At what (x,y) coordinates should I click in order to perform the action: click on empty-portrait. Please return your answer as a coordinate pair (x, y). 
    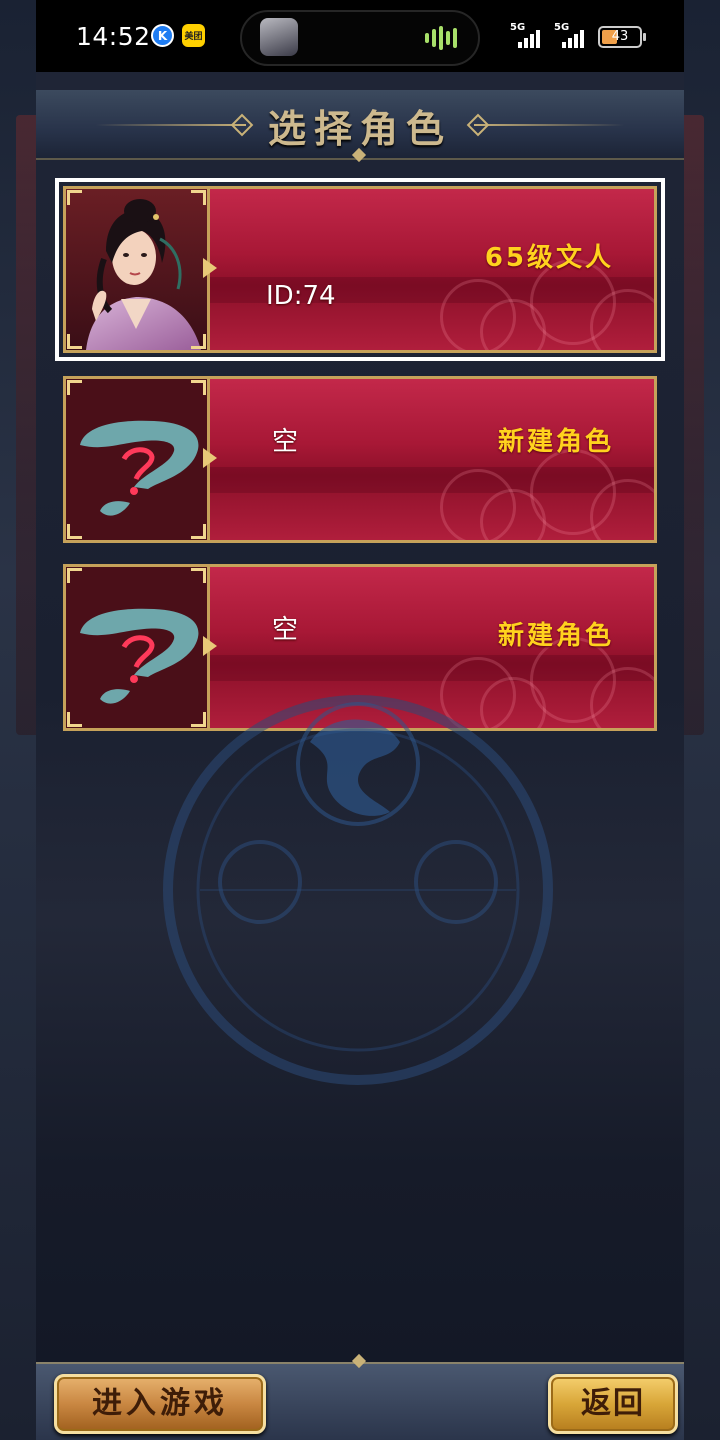
    Looking at the image, I should click on (136, 459).